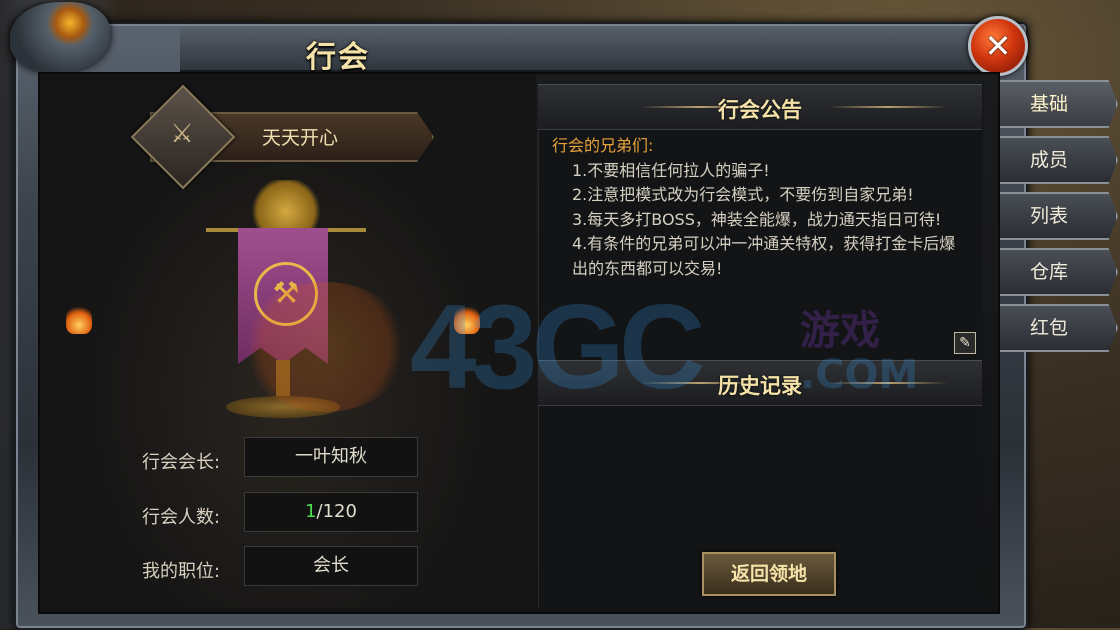  I want to click on crossed-axes-icon: ⚔, so click(182, 134).